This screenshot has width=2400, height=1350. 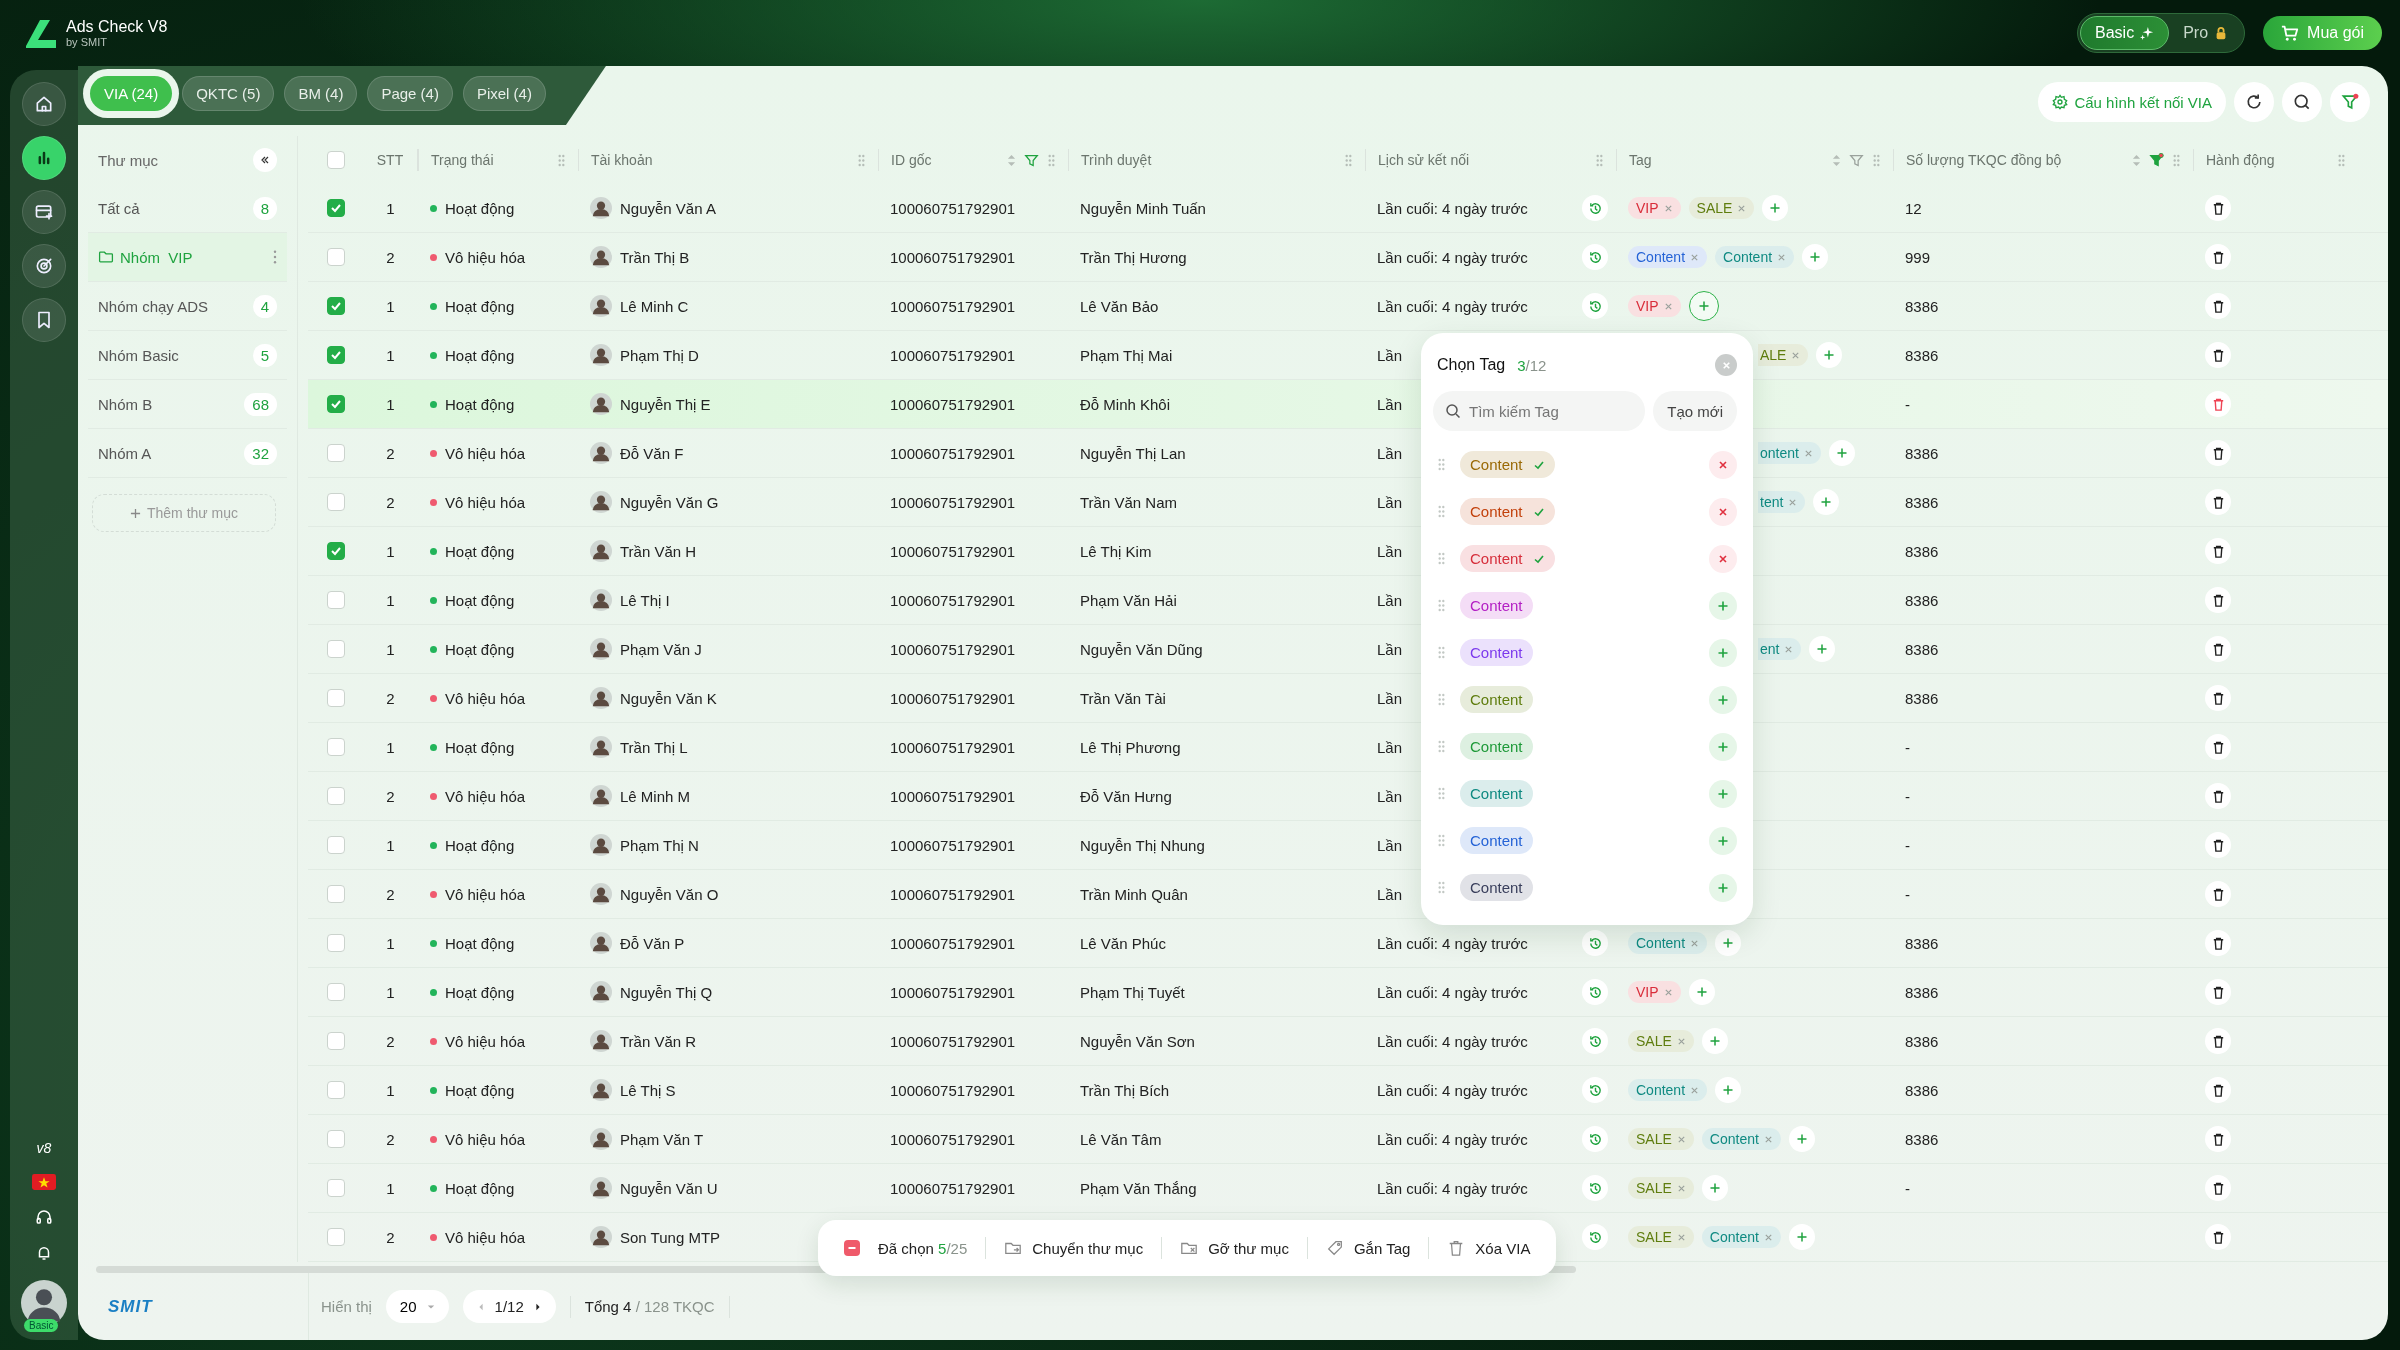 I want to click on folder-item: Nhóm B 68, so click(x=187, y=404).